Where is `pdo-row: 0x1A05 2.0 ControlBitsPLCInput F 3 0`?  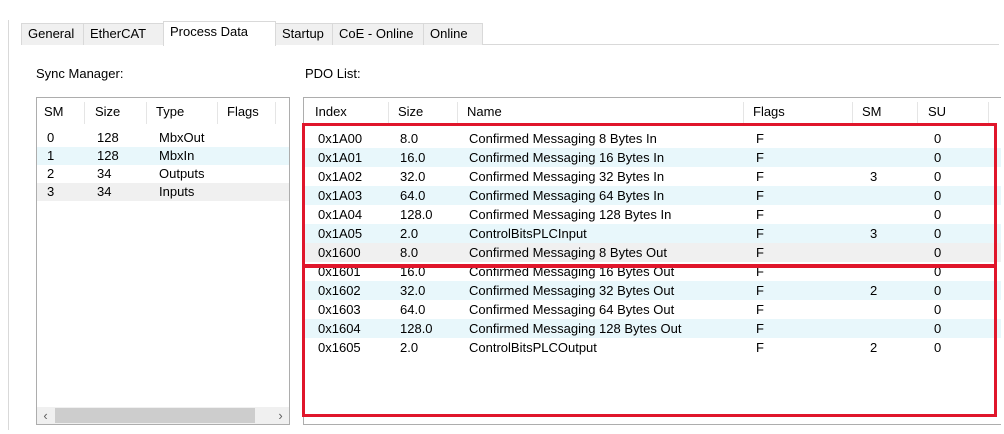 pdo-row: 0x1A05 2.0 ControlBitsPLCInput F 3 0 is located at coordinates (652, 233).